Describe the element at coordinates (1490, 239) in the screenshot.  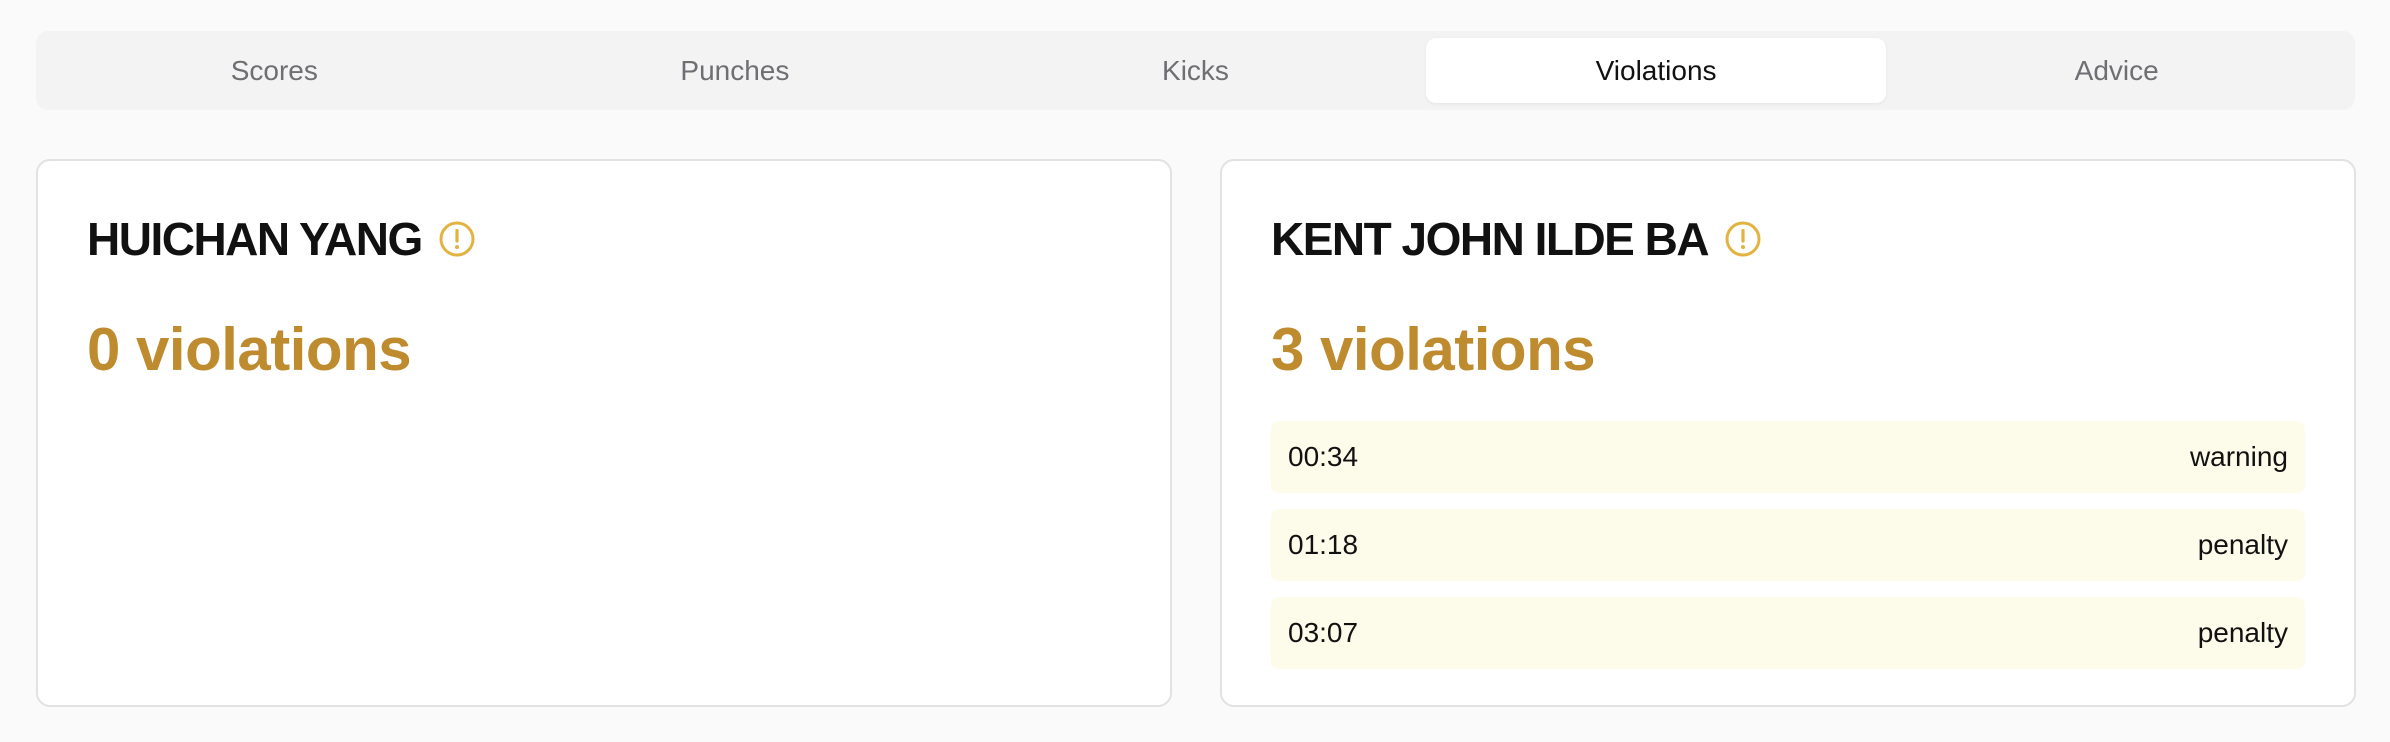
I see `fighter-name: KENT JOHN ILDE BA` at that location.